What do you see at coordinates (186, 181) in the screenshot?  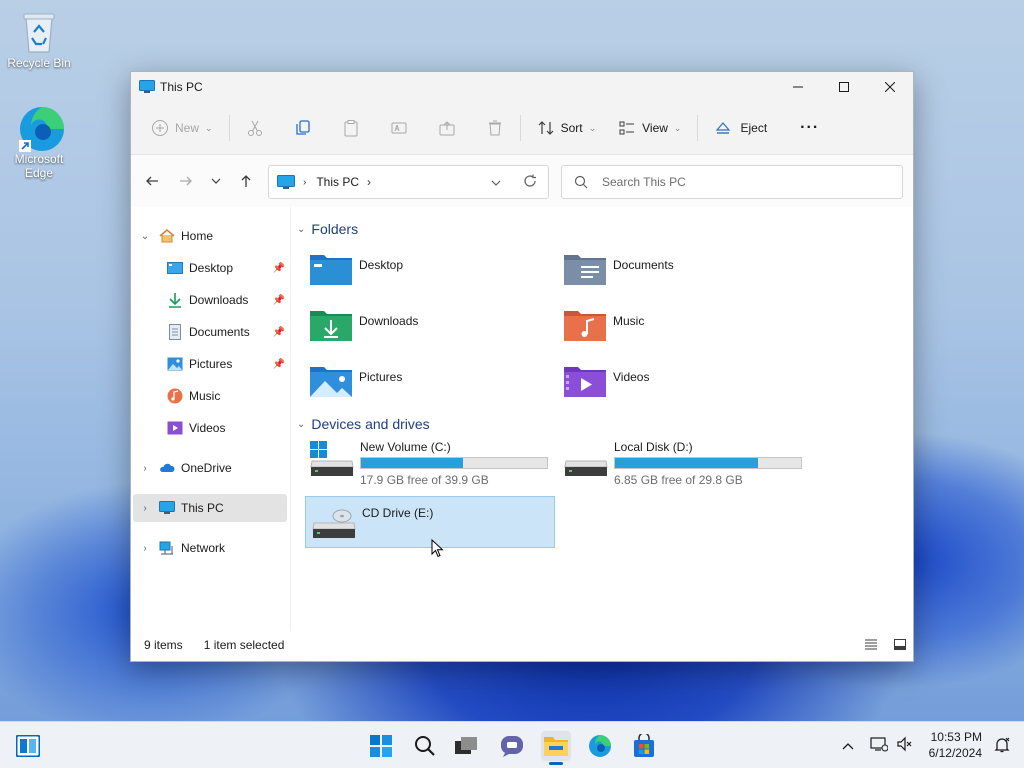 I see `forward-button` at bounding box center [186, 181].